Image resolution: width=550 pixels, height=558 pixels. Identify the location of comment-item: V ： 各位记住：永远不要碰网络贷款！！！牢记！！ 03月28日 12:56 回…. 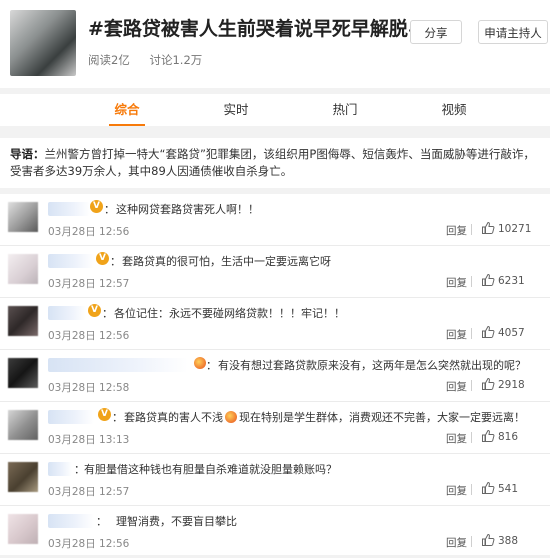
(275, 324).